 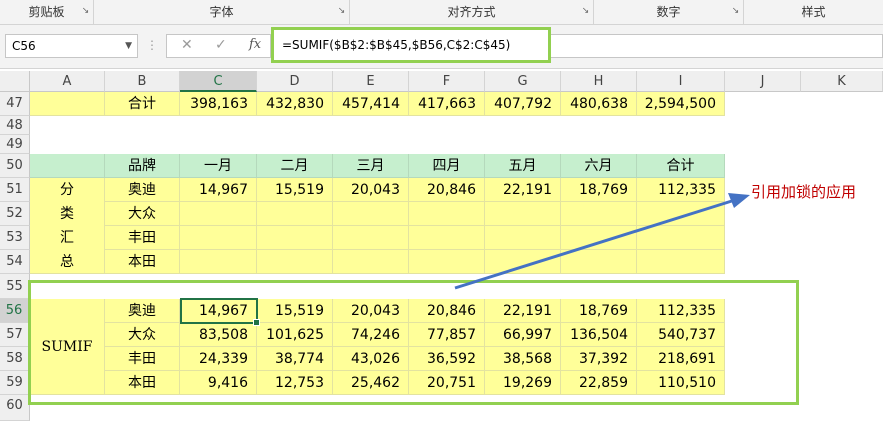 What do you see at coordinates (523, 214) in the screenshot?
I see `cell-g52` at bounding box center [523, 214].